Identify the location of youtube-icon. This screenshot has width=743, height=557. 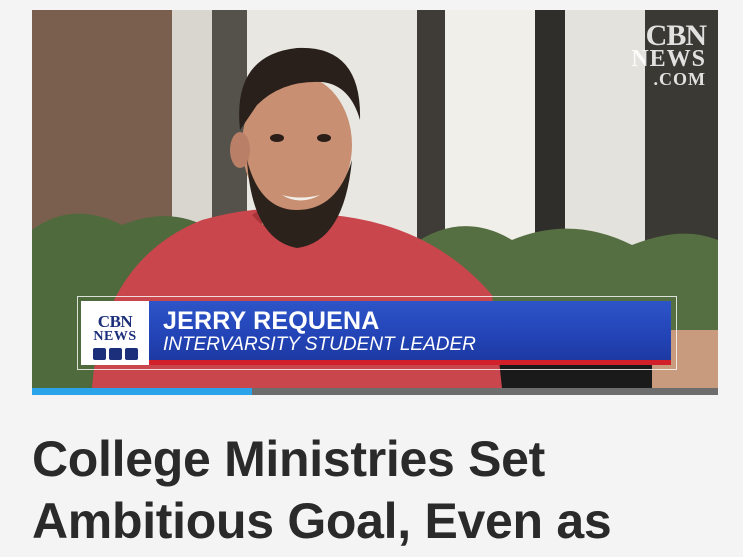
(99, 354).